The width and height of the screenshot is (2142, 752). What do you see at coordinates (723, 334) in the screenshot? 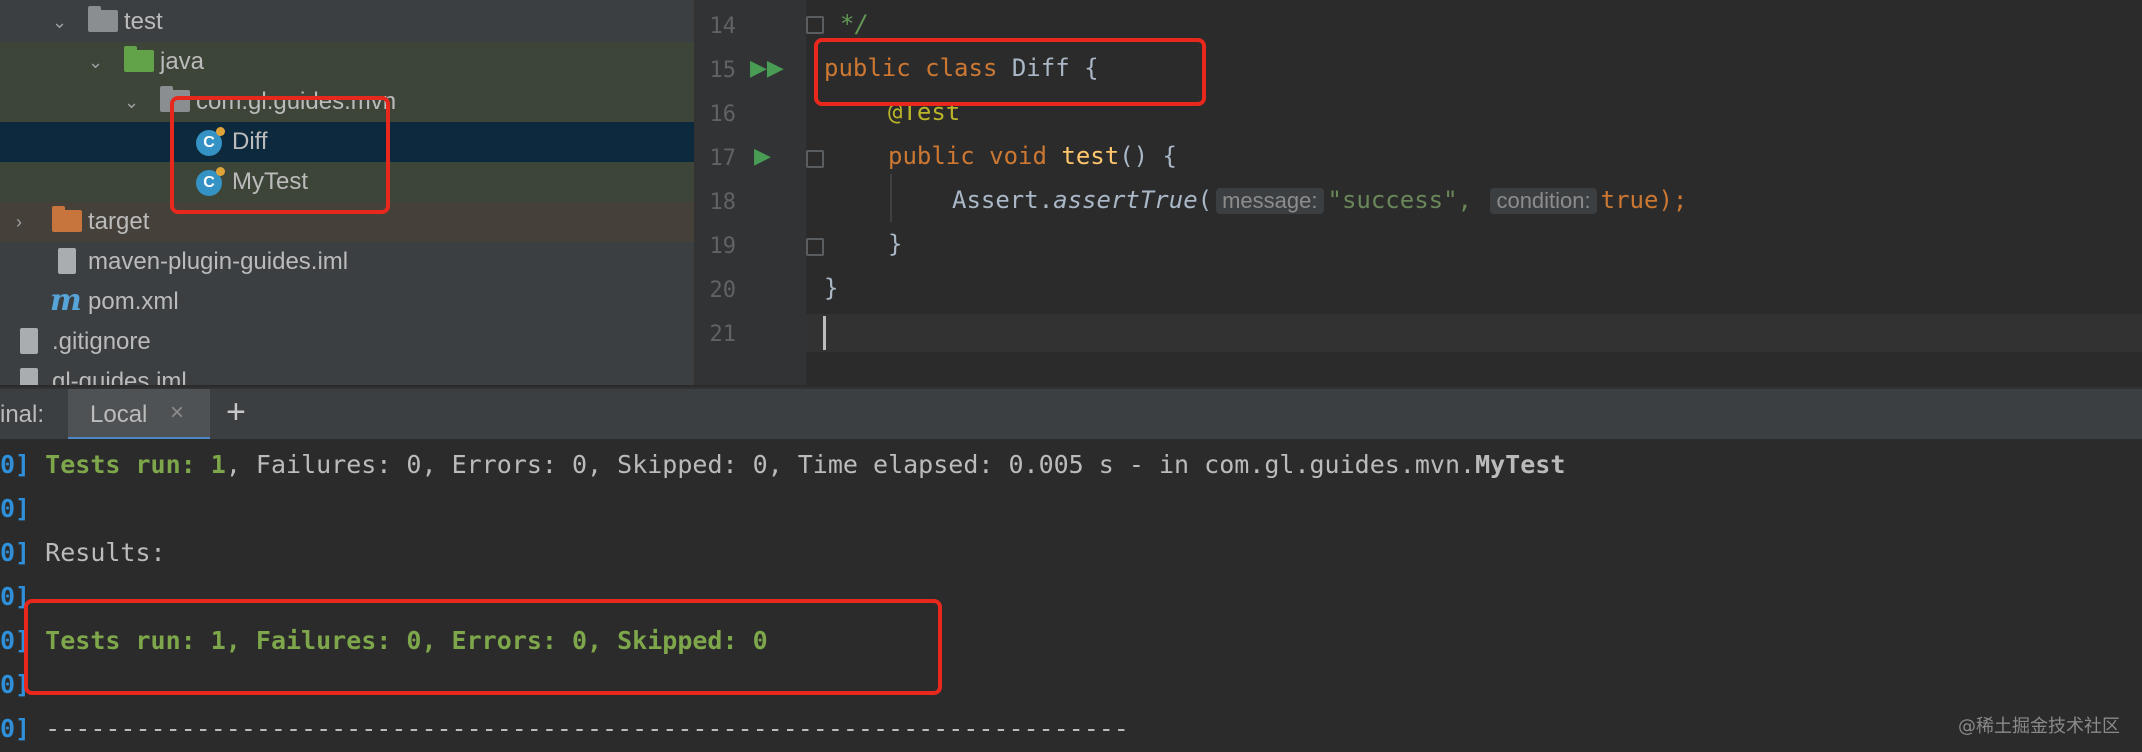
I see `line-number: 21` at bounding box center [723, 334].